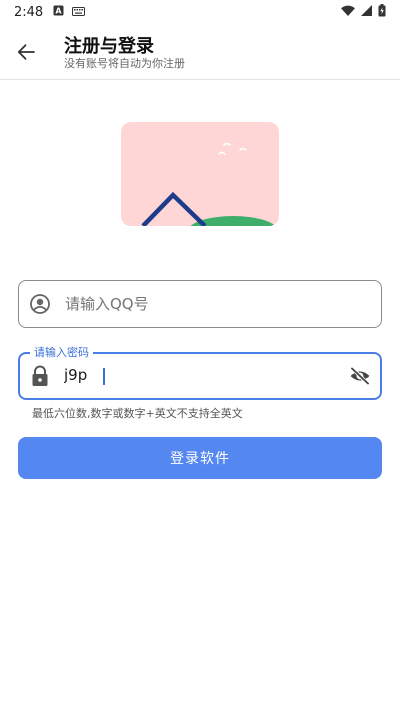 The height and width of the screenshot is (712, 400). What do you see at coordinates (200, 458) in the screenshot?
I see `login-button: 登录软件` at bounding box center [200, 458].